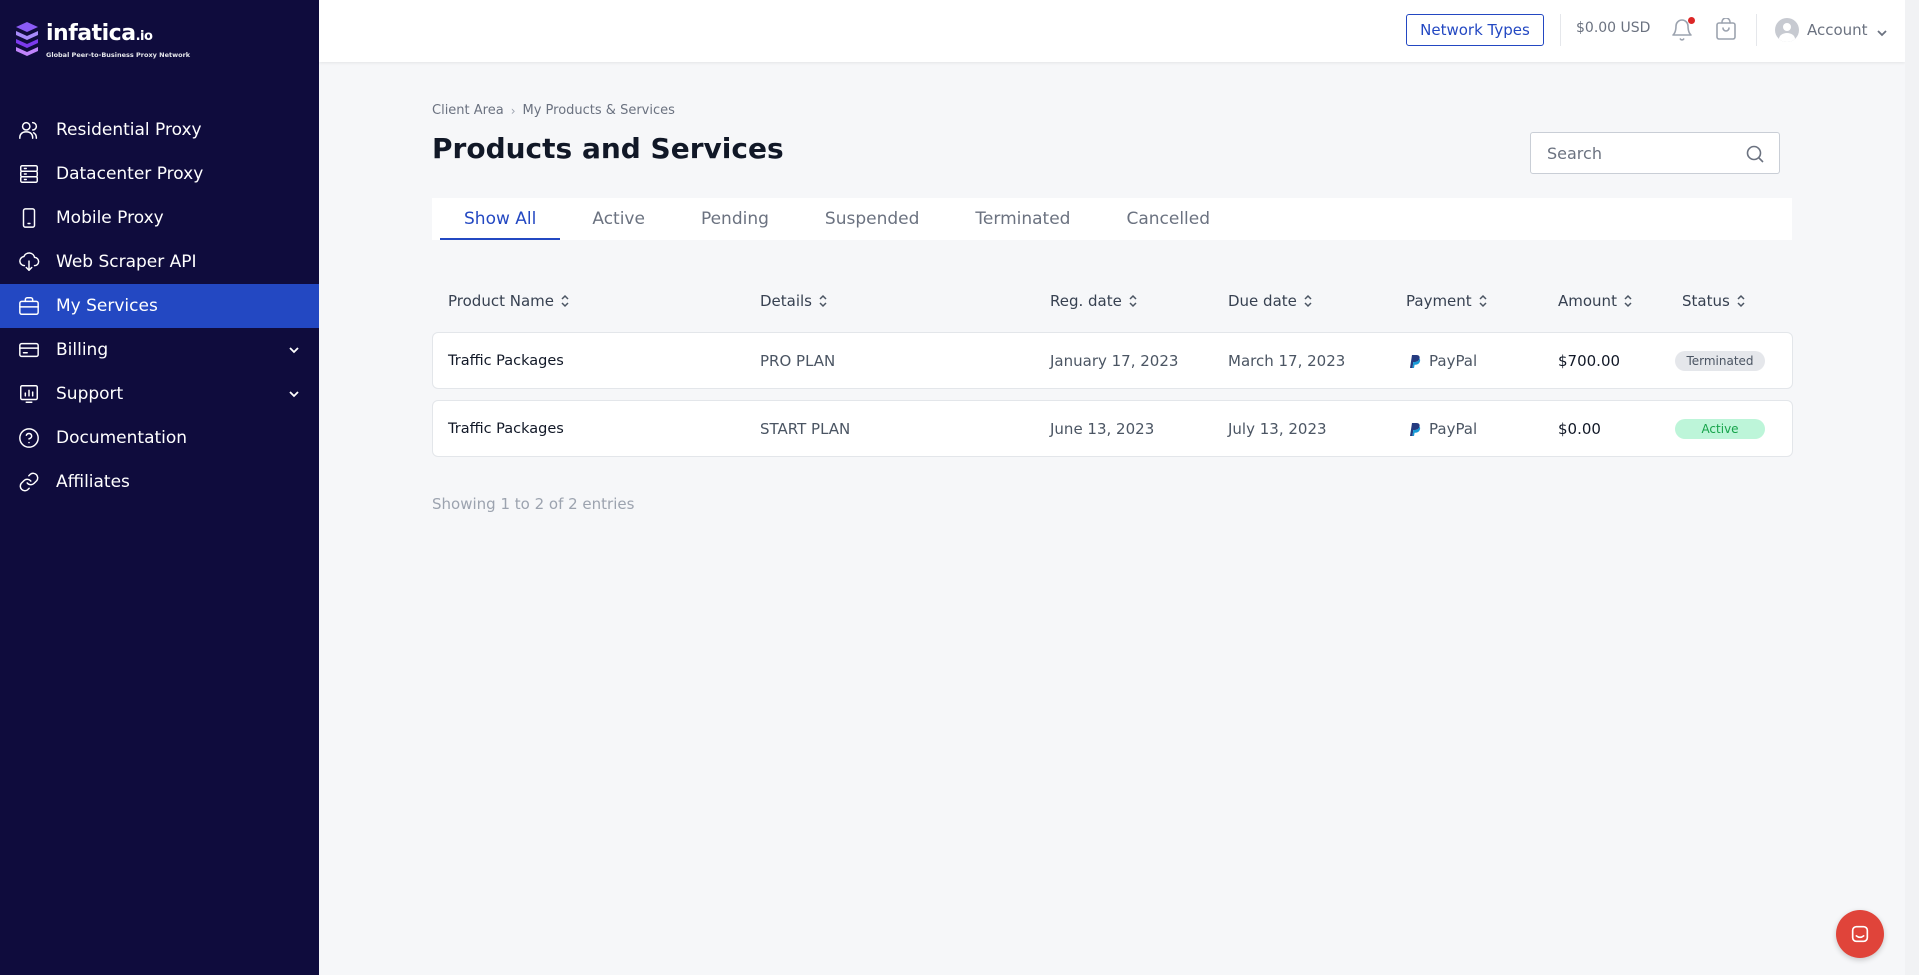 The width and height of the screenshot is (1919, 975). Describe the element at coordinates (1168, 219) in the screenshot. I see `tab-cancelled: Cancelled` at that location.